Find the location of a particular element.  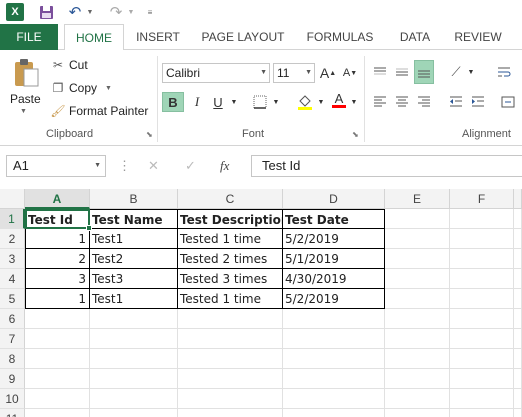

paste-button: Paste is located at coordinates (25, 99).